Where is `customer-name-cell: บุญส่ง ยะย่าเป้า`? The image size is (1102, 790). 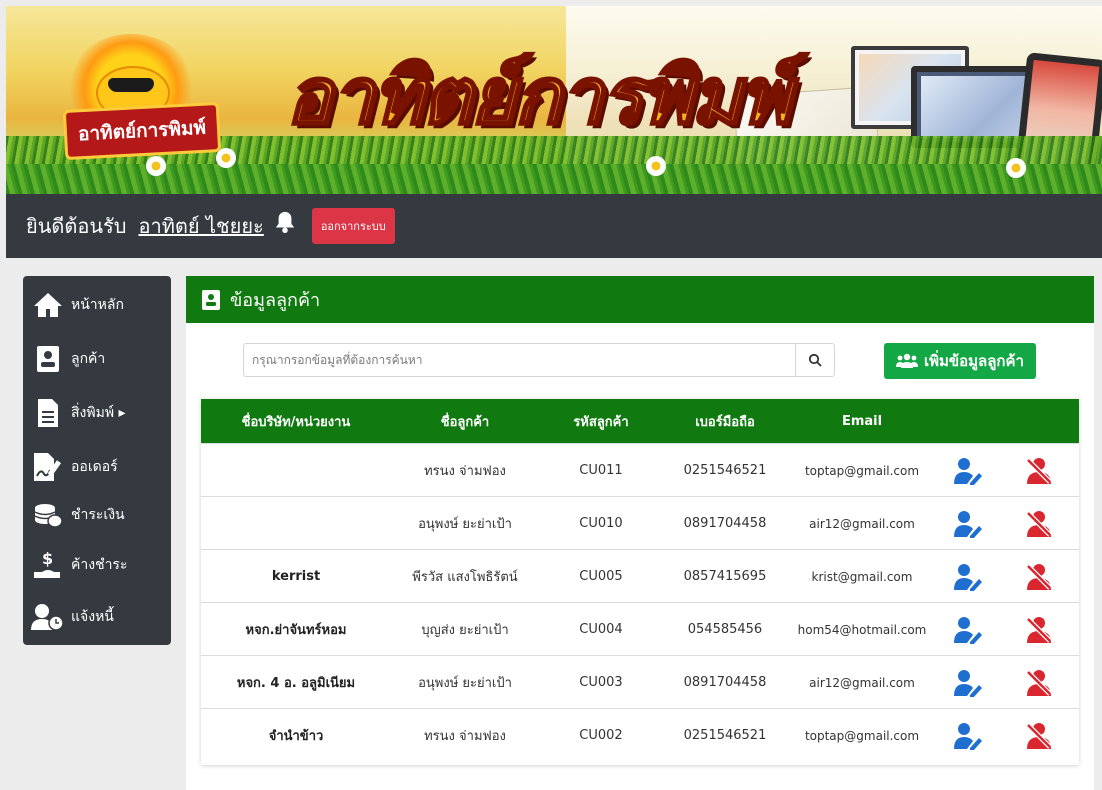 customer-name-cell: บุญส่ง ยะย่าเป้า is located at coordinates (465, 630).